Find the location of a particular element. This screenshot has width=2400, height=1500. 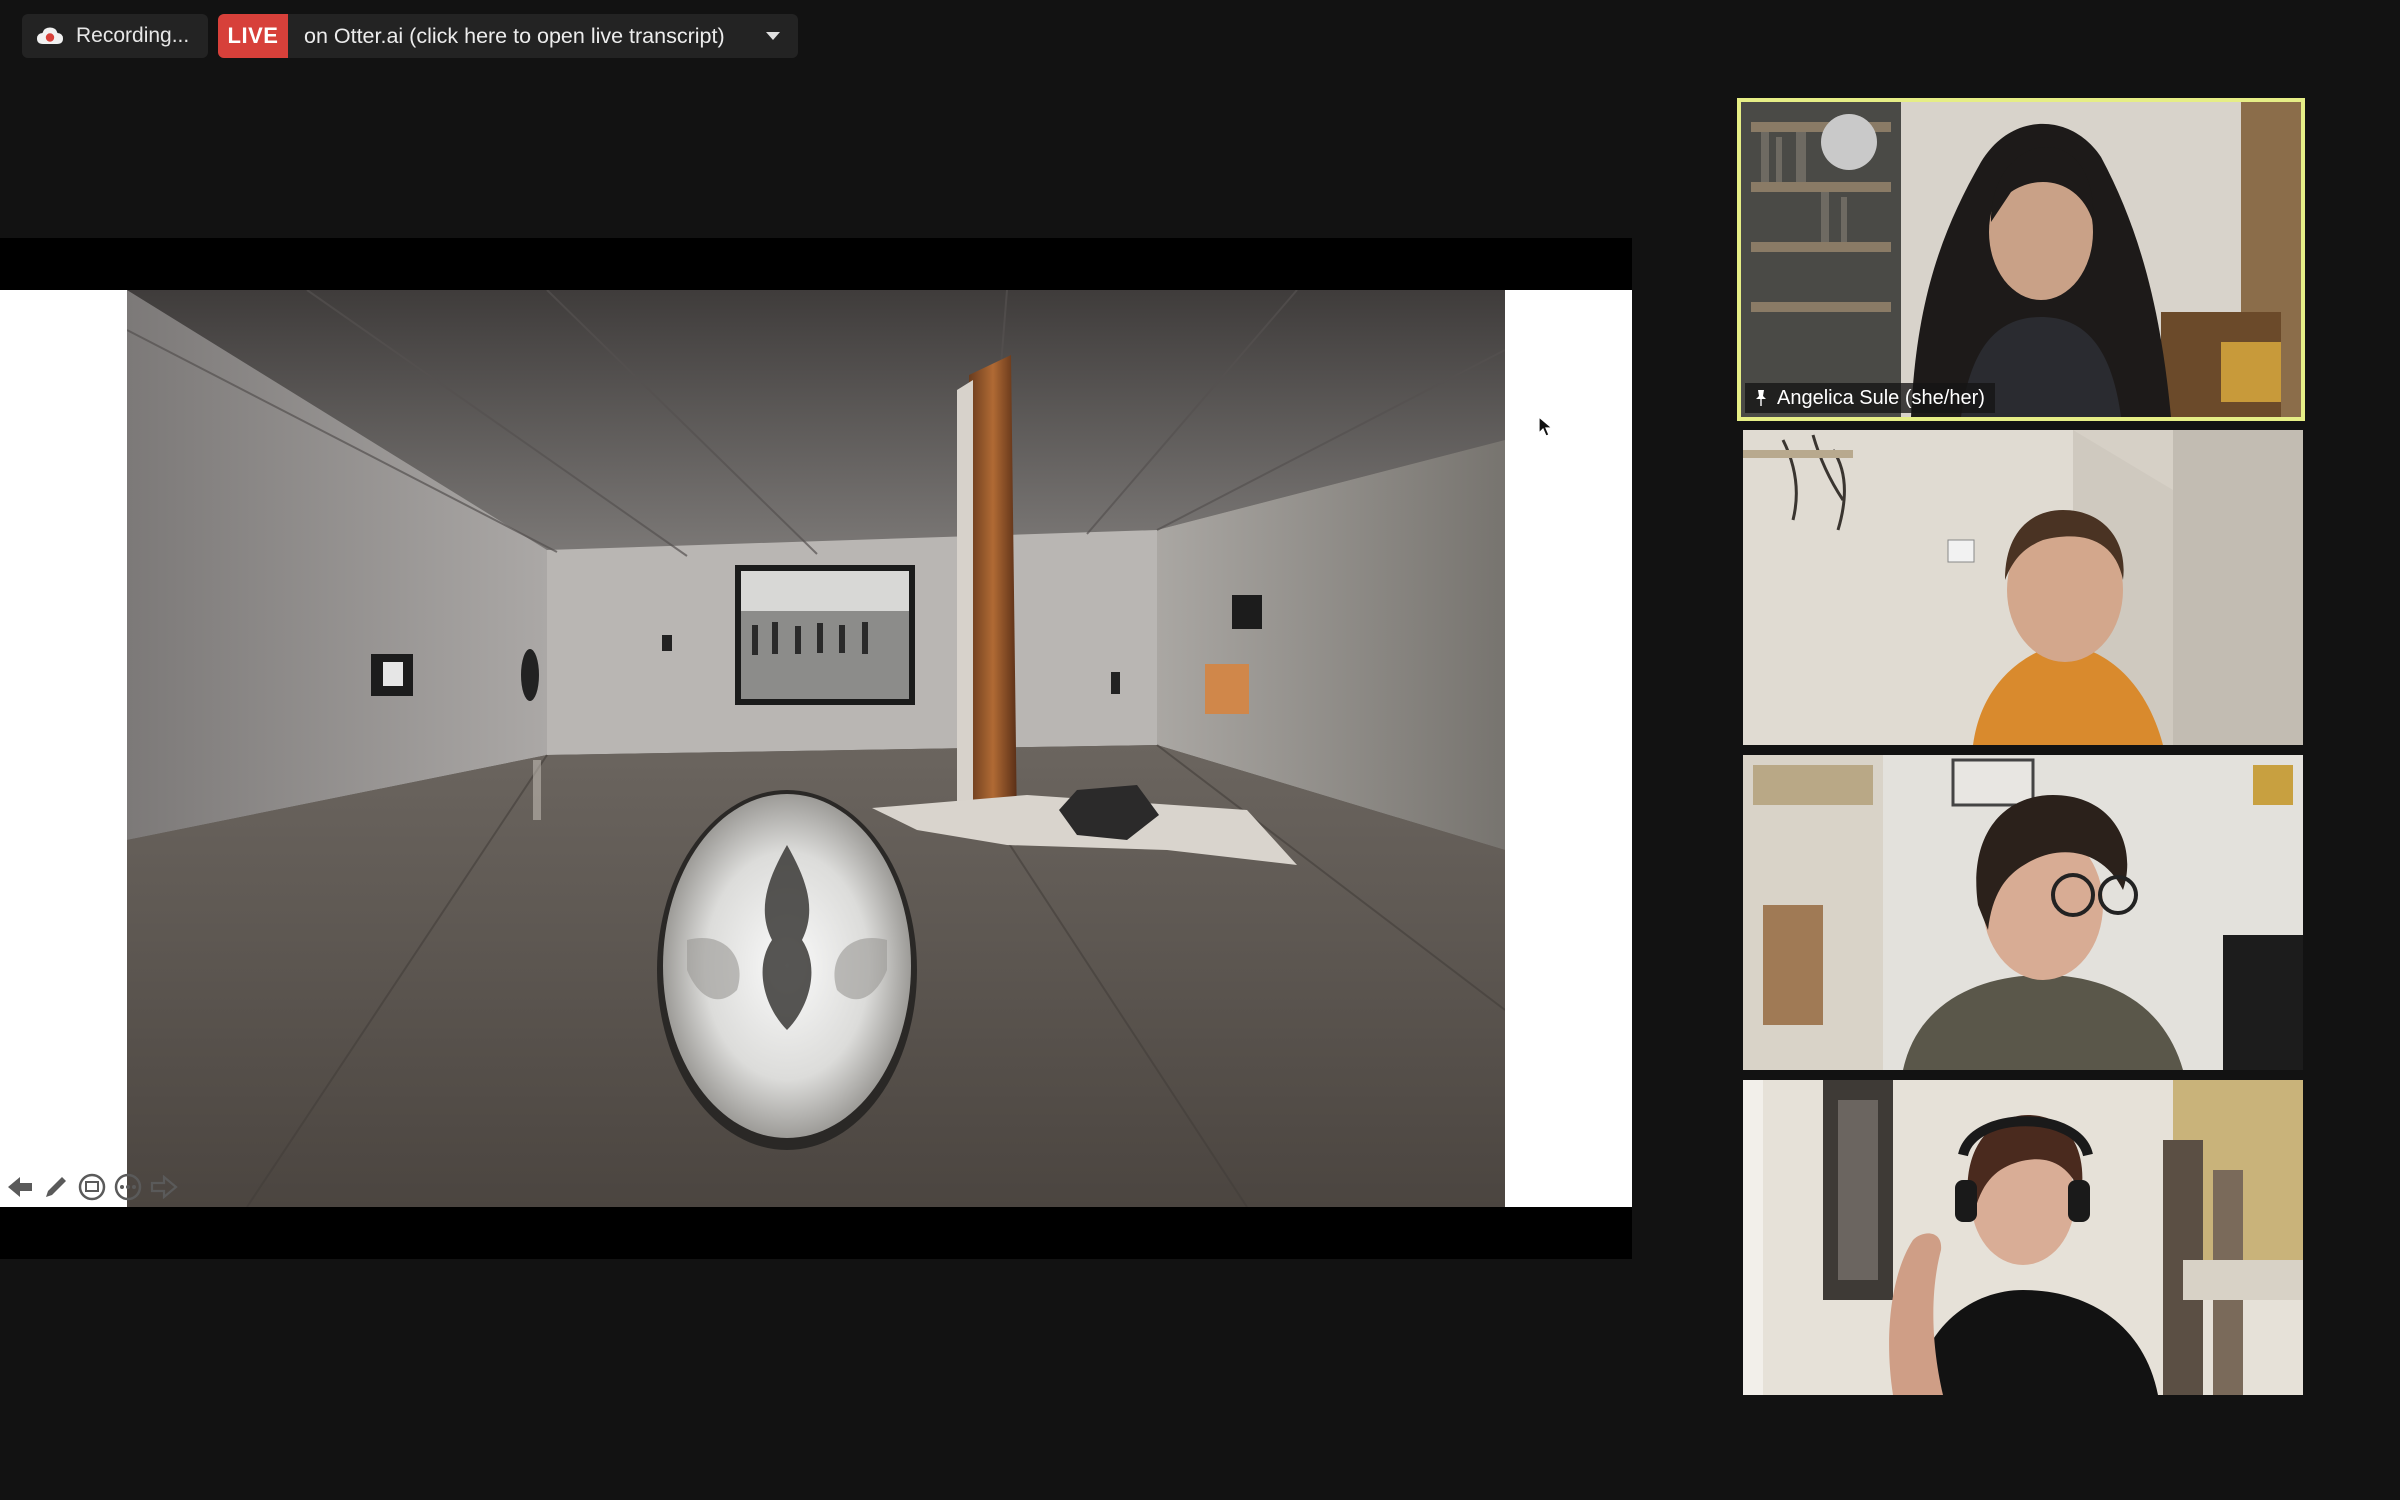

pin-icon is located at coordinates (1761, 398).